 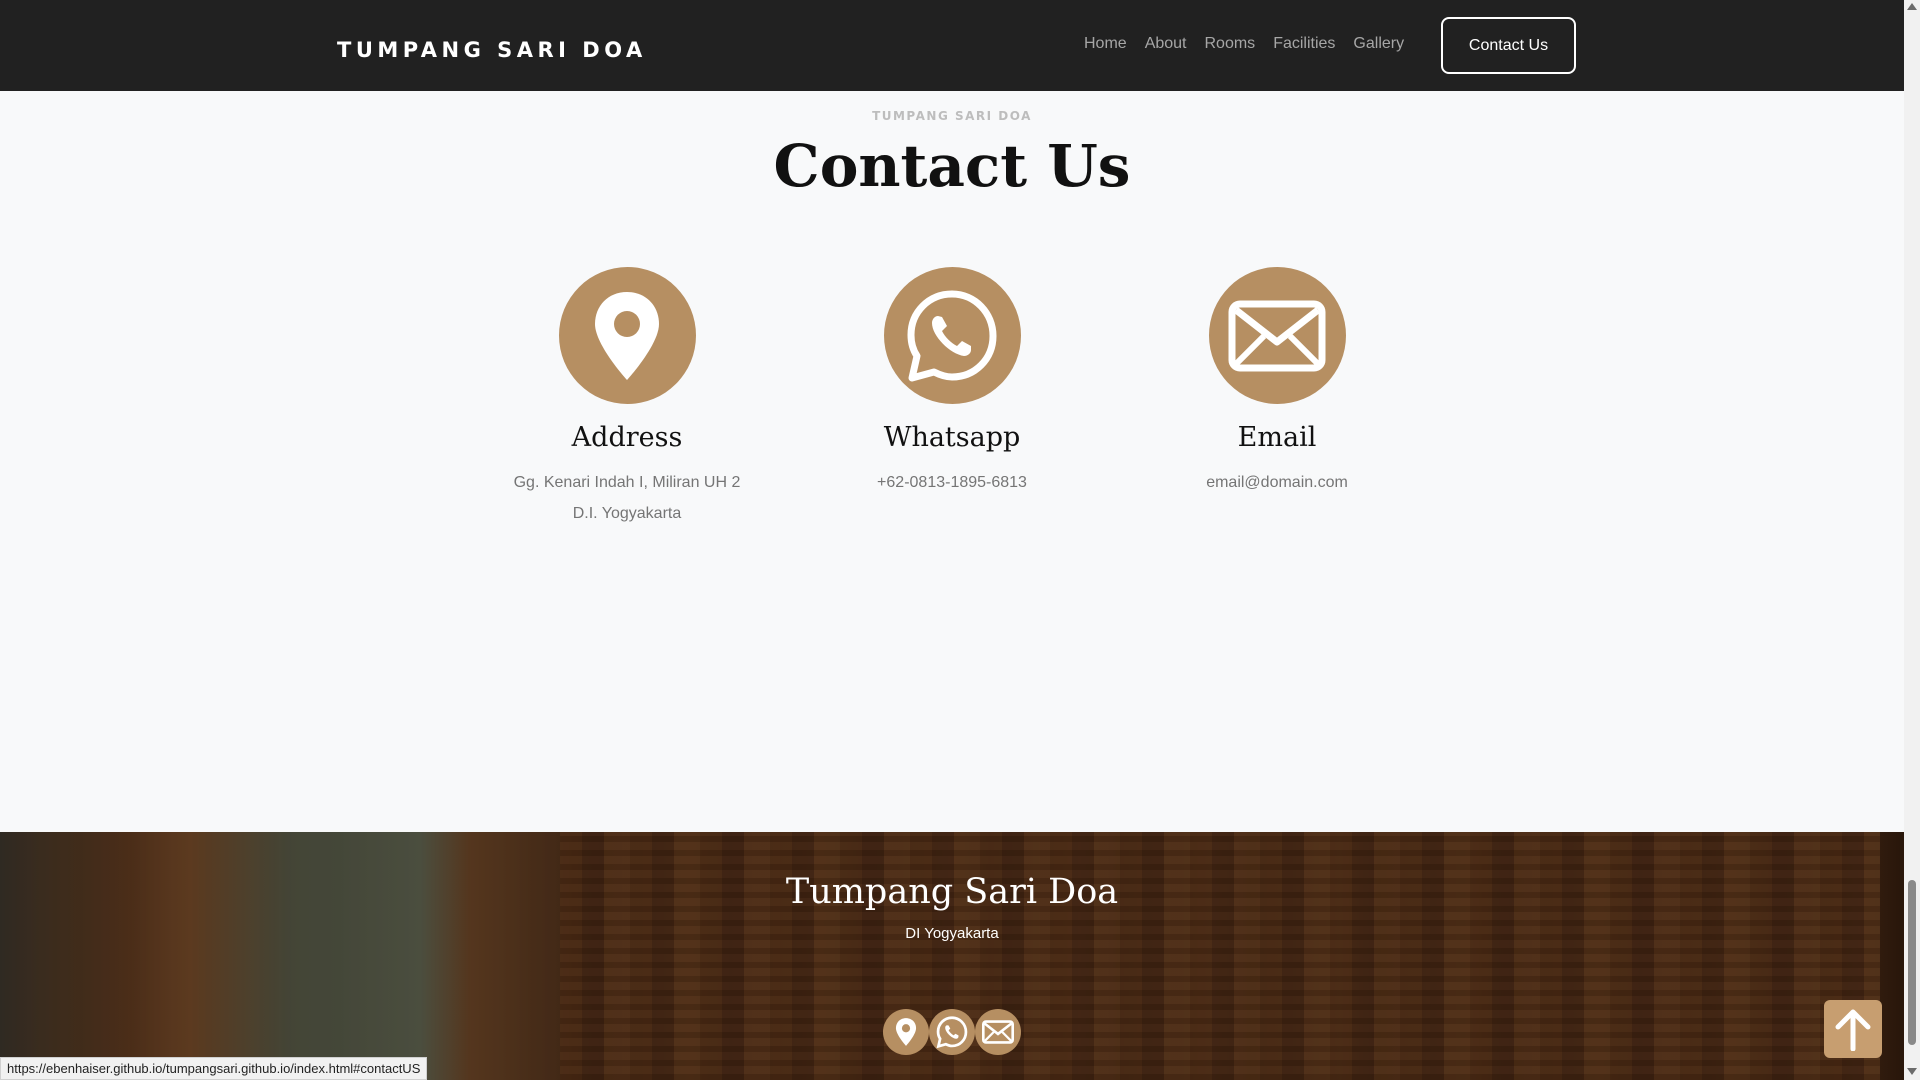 What do you see at coordinates (952, 335) in the screenshot?
I see `whatsapp-icon` at bounding box center [952, 335].